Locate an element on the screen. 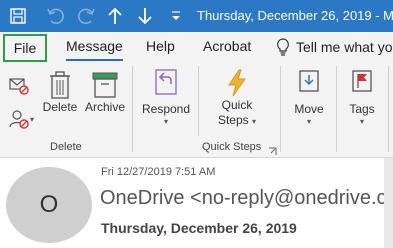  tags-button: Tags ▾ is located at coordinates (362, 97).